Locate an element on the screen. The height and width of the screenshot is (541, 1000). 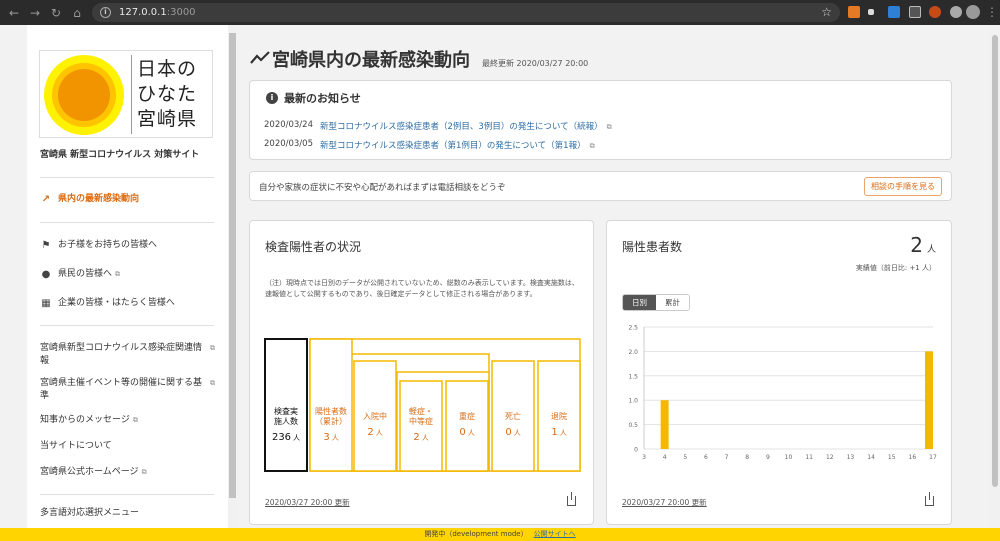
sidebar-item-label: 当サイトについて is located at coordinates (76, 446).